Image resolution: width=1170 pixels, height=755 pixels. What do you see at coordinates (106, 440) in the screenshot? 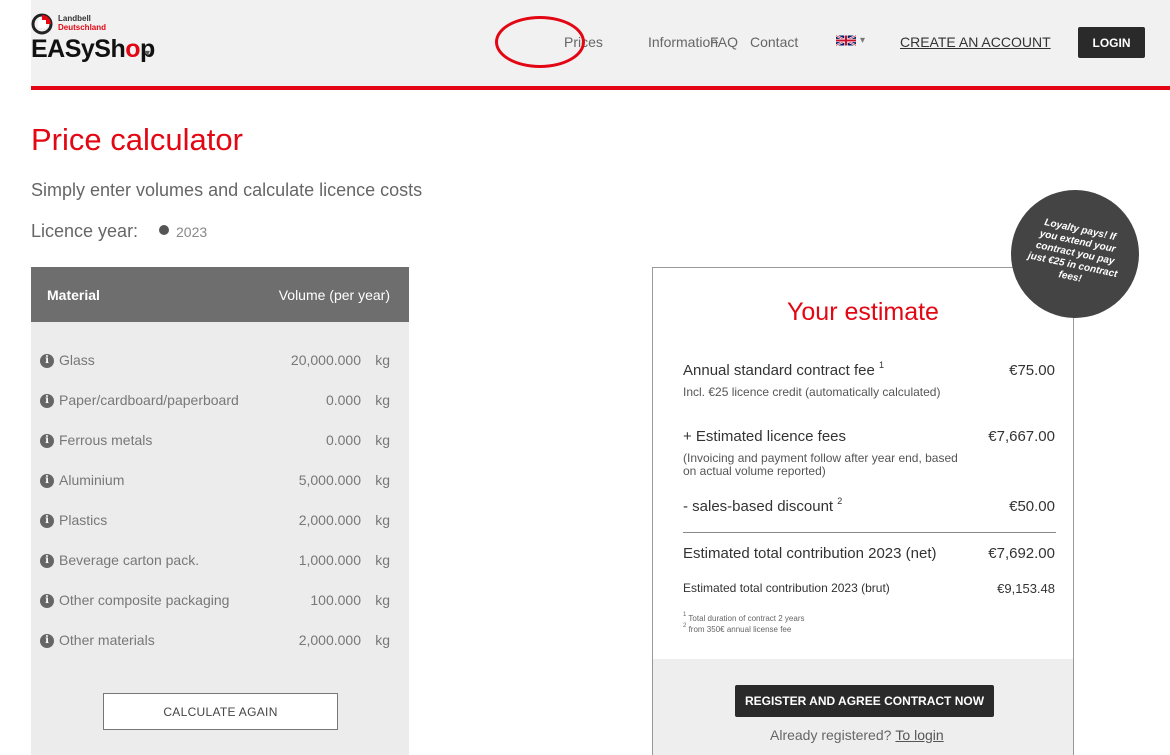
I see `material-name: Ferrous metals` at bounding box center [106, 440].